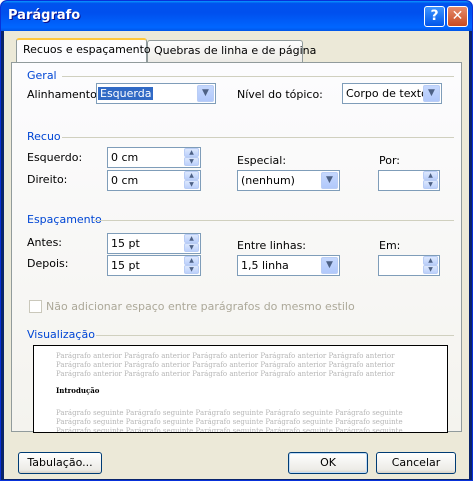 This screenshot has width=473, height=481. Describe the element at coordinates (64, 94) in the screenshot. I see `alinhamento-label: Alinhamento:` at that location.